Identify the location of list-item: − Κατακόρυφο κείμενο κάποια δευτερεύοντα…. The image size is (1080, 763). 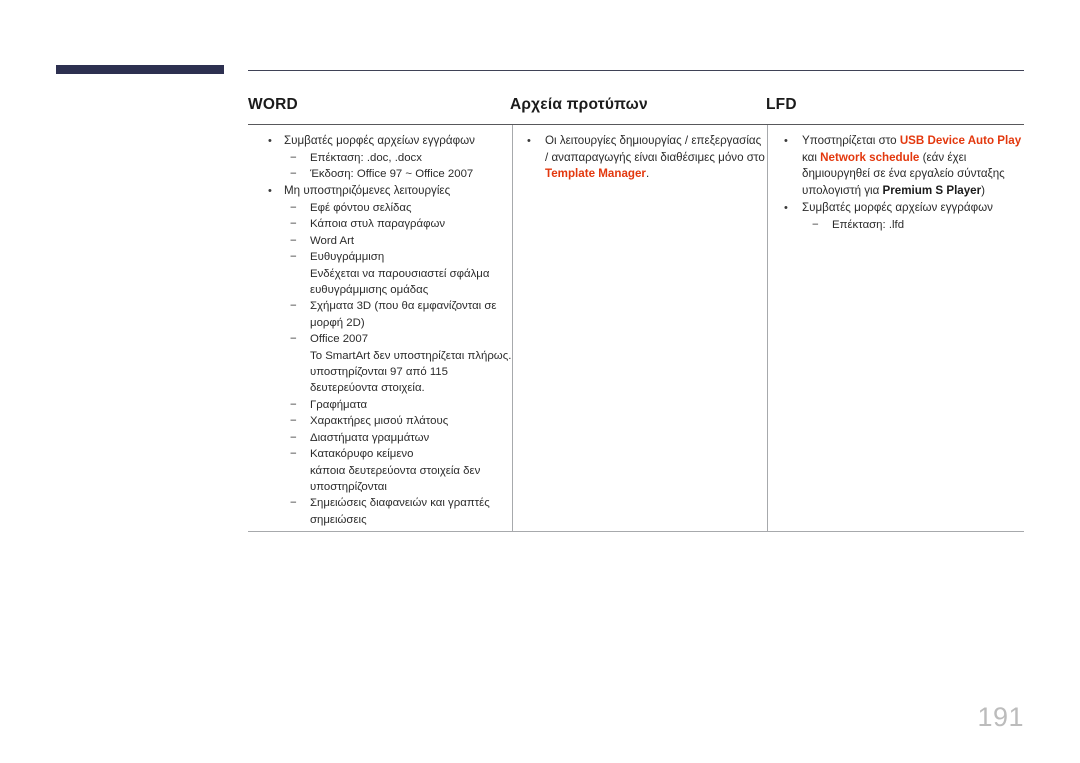
(398, 470).